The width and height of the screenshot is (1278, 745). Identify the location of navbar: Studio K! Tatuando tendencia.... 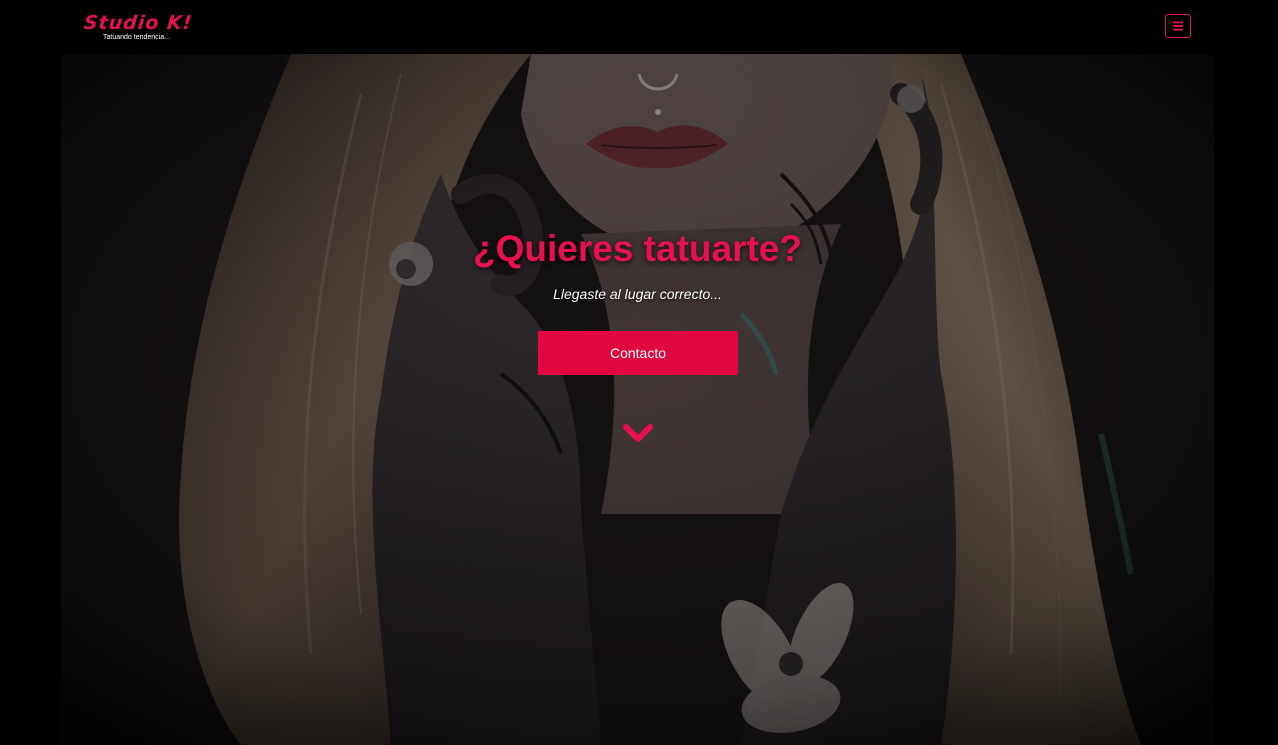
(639, 27).